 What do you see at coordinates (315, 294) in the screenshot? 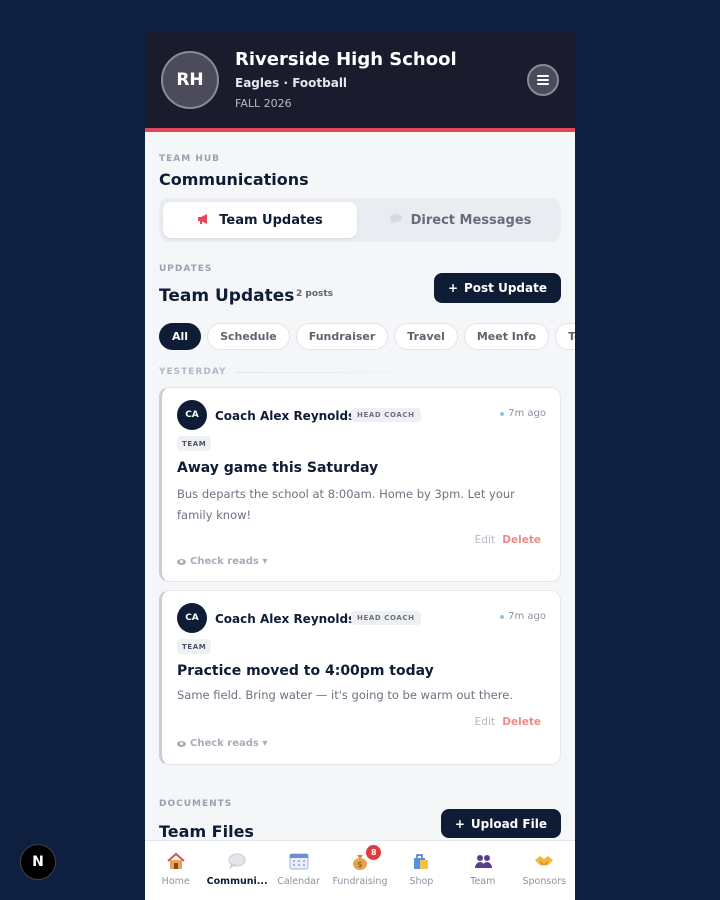
I see `posts-count: 2 posts` at bounding box center [315, 294].